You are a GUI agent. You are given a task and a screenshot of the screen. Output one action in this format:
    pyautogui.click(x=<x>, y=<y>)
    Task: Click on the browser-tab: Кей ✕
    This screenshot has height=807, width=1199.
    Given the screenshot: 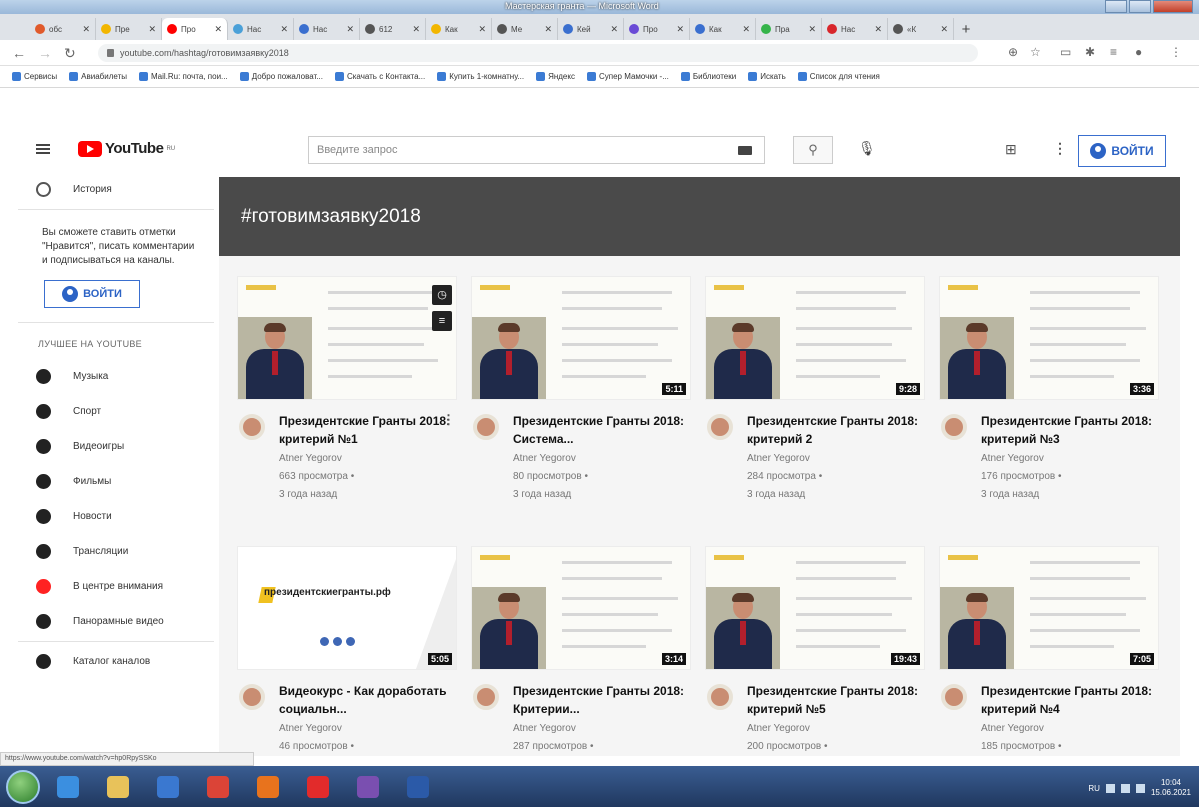 What is the action you would take?
    pyautogui.click(x=591, y=29)
    